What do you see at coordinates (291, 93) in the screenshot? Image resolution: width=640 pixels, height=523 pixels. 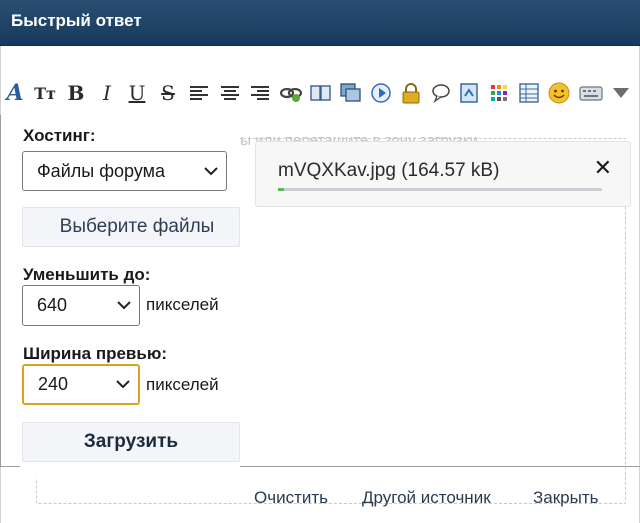 I see `link-icon` at bounding box center [291, 93].